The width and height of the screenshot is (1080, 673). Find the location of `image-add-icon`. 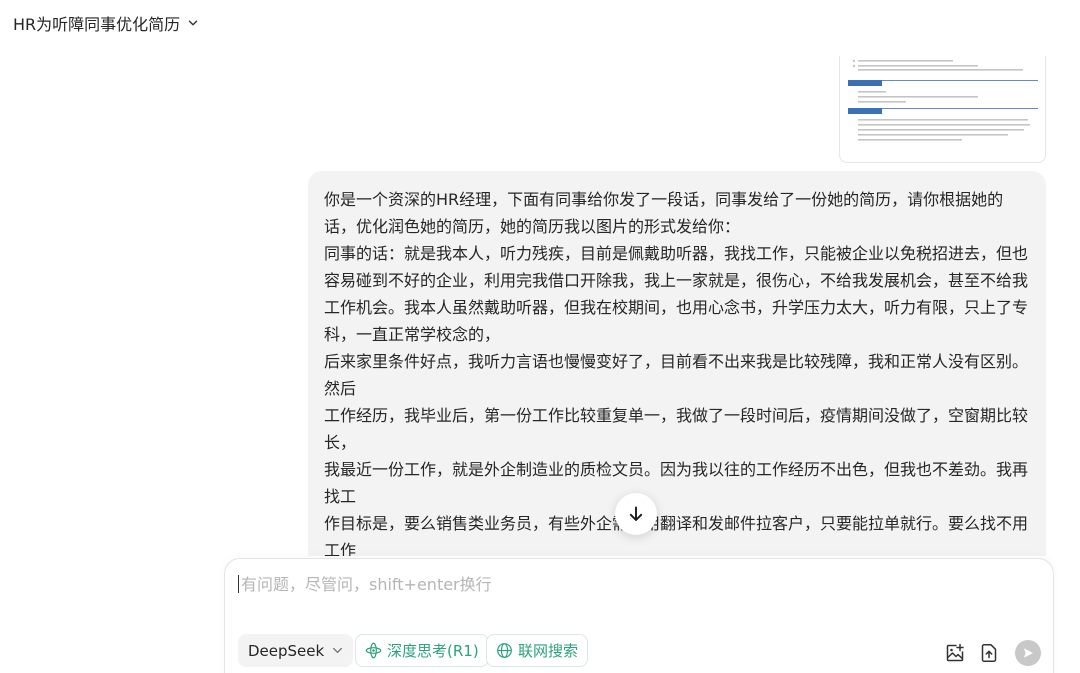

image-add-icon is located at coordinates (955, 652).